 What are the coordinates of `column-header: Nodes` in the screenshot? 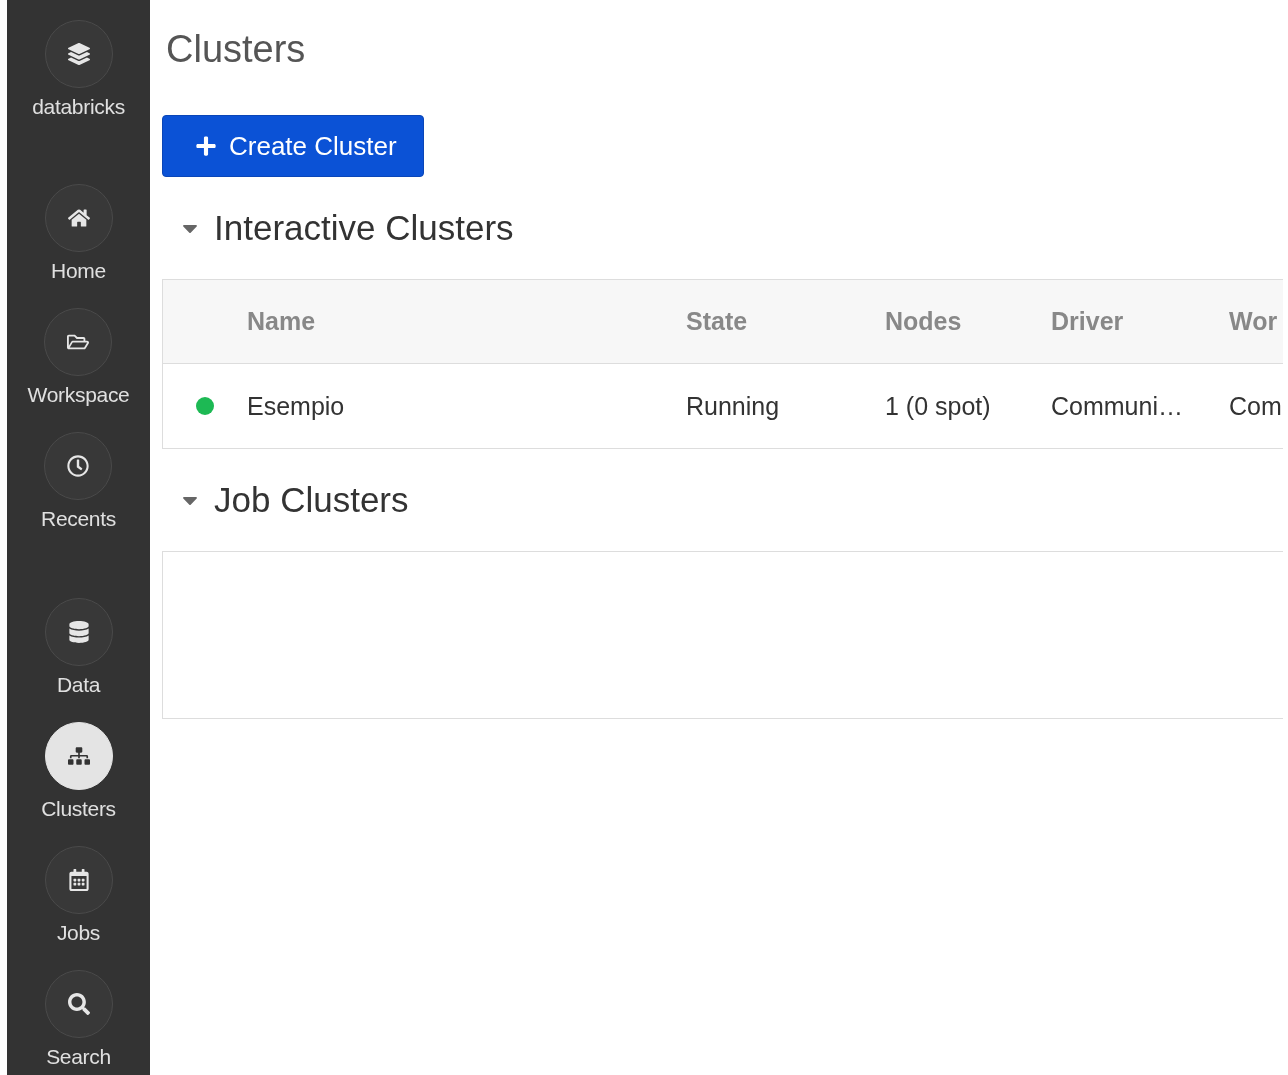 It's located at (968, 321).